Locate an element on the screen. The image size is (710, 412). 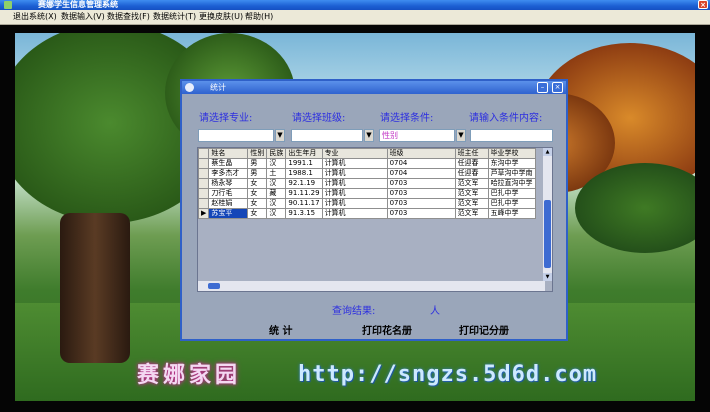
column-header: 姓名 is located at coordinates (228, 153).